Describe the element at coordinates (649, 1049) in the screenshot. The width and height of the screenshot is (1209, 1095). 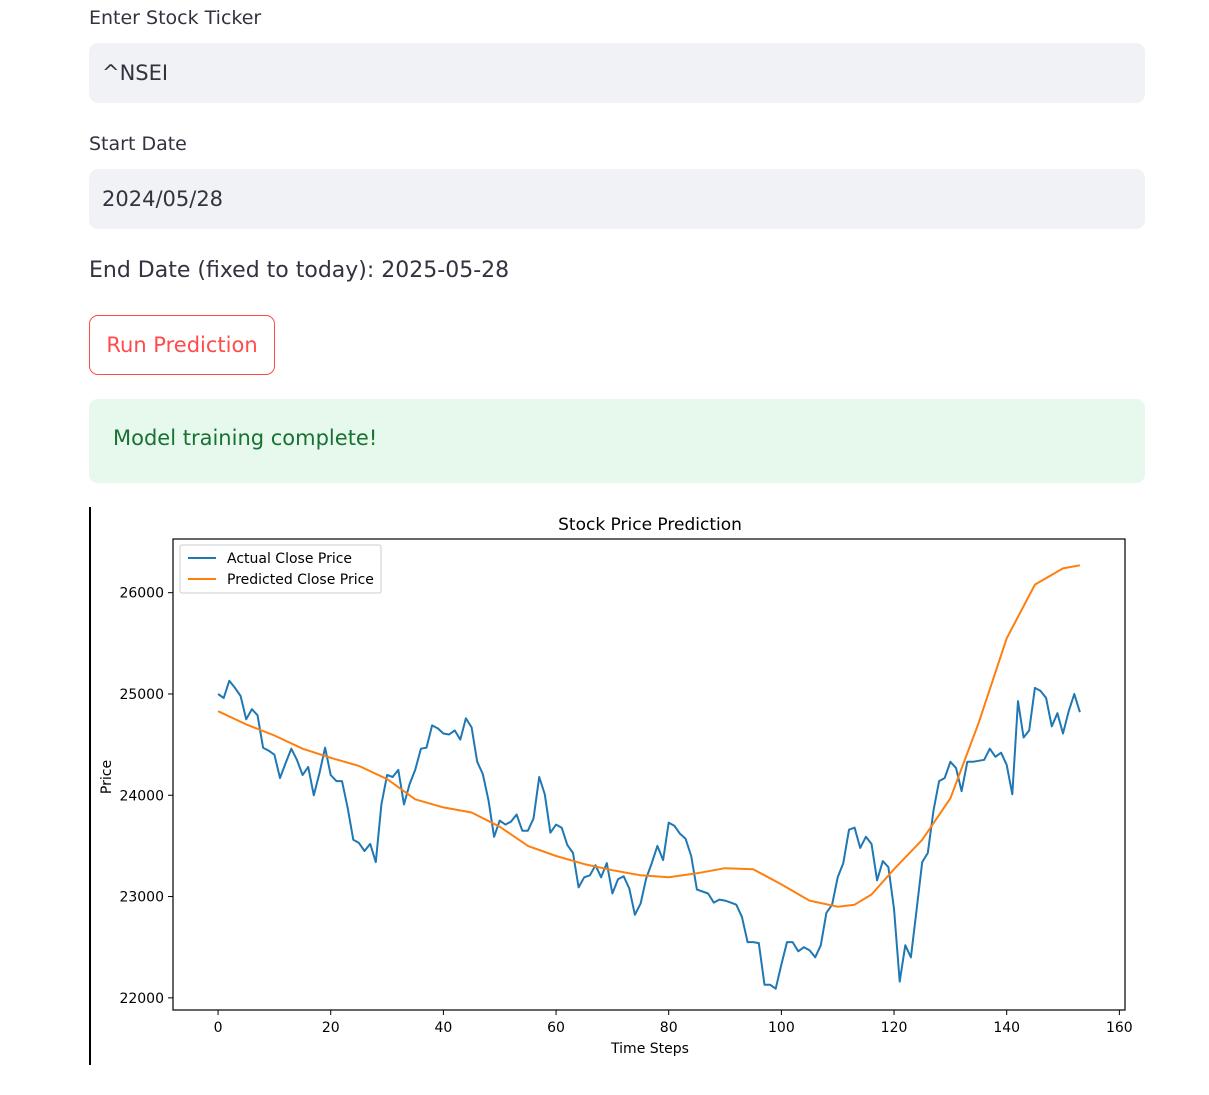
I see `x-axis-label: Time Steps` at that location.